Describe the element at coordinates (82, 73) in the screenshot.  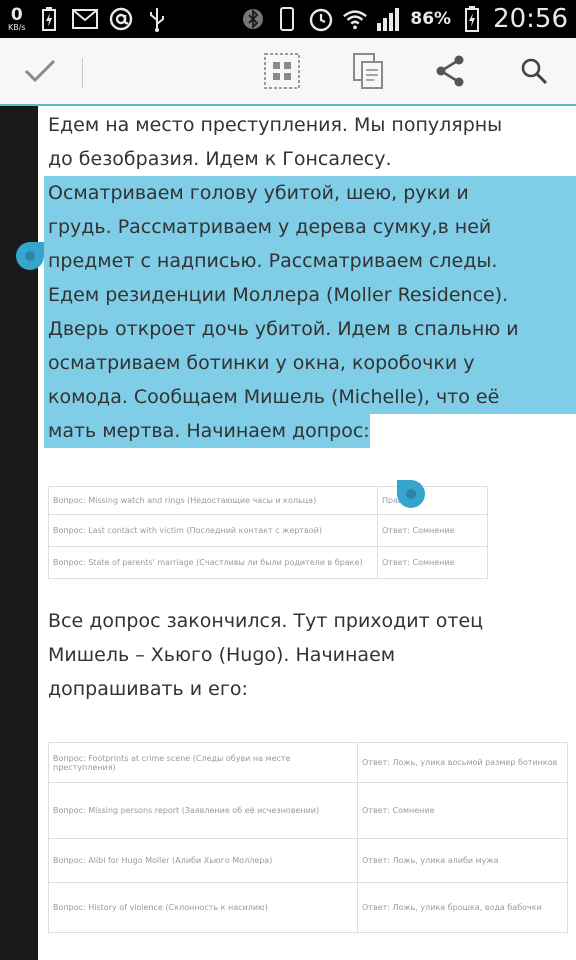
I see `action-bar-divider` at that location.